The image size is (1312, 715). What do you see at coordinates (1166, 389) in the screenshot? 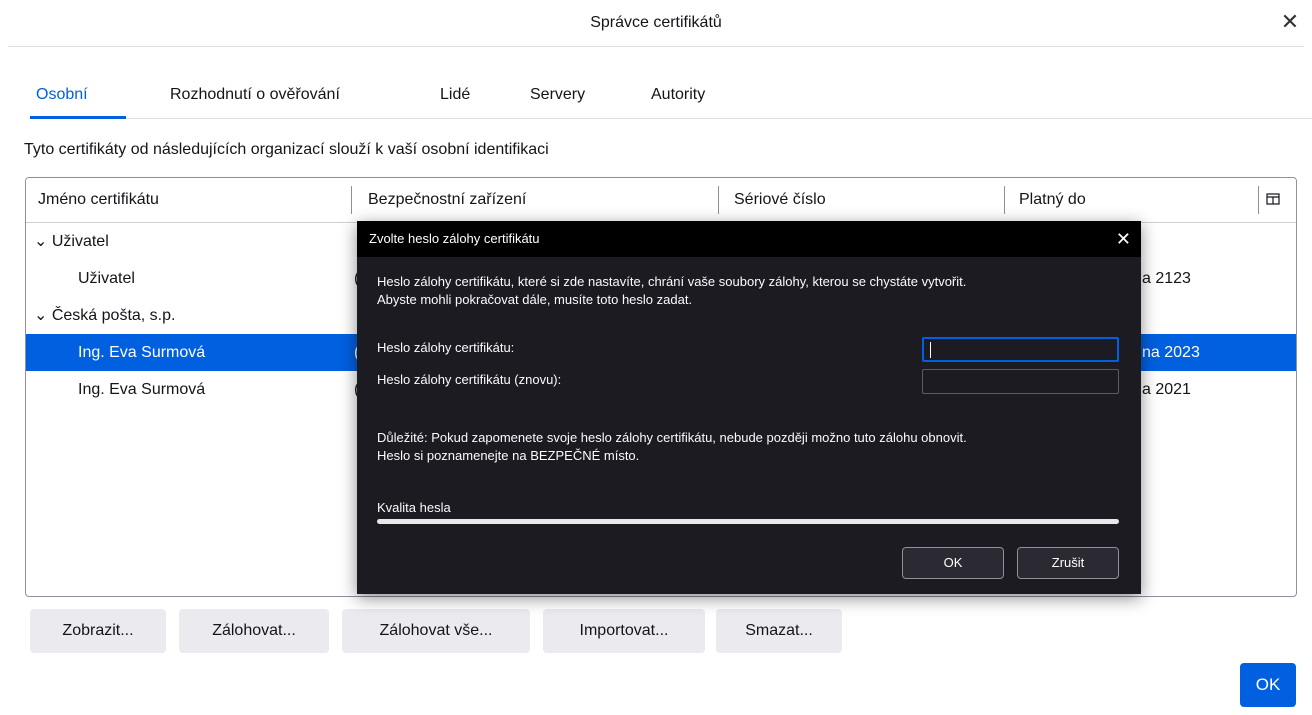
I see `row-expiry: a 2021` at bounding box center [1166, 389].